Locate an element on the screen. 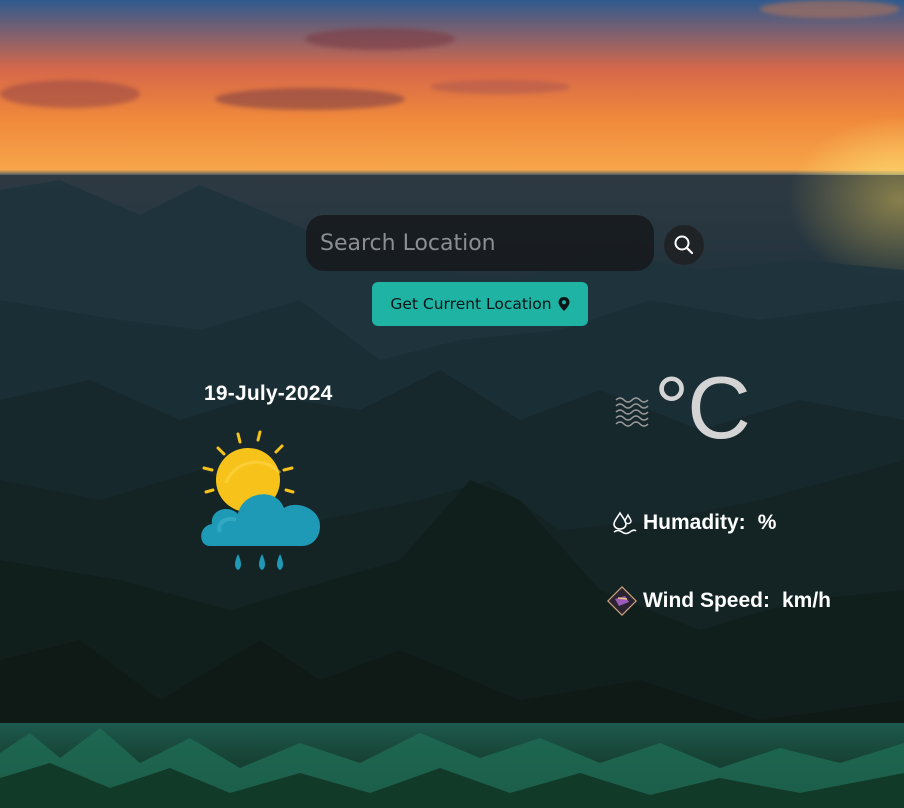 The width and height of the screenshot is (904, 808). current-date: 19-July-2024 is located at coordinates (268, 393).